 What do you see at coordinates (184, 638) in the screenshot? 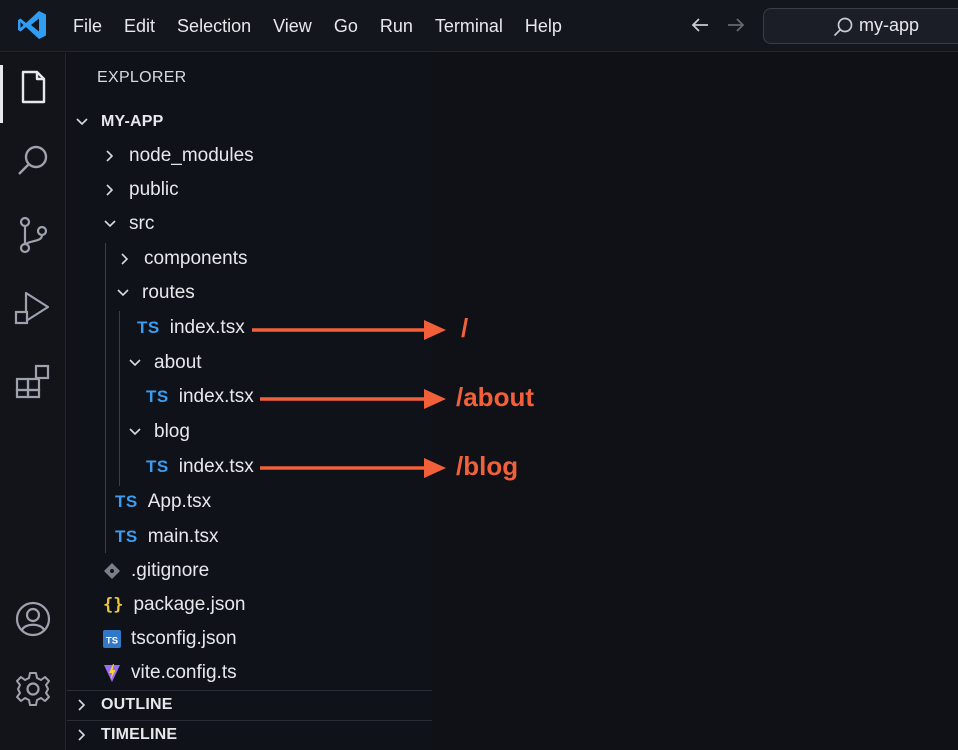
I see `file-label: tsconfig.json` at bounding box center [184, 638].